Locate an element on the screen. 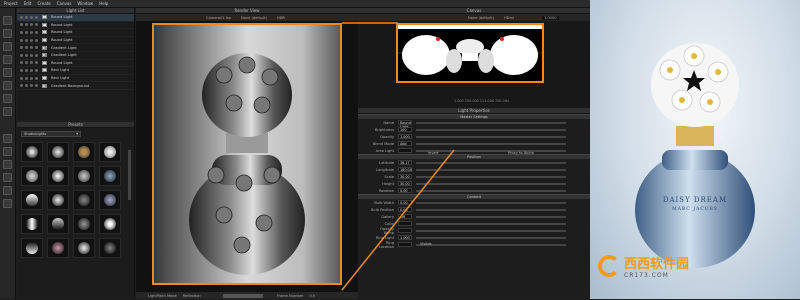  settings-tool-icon is located at coordinates (7, 190).